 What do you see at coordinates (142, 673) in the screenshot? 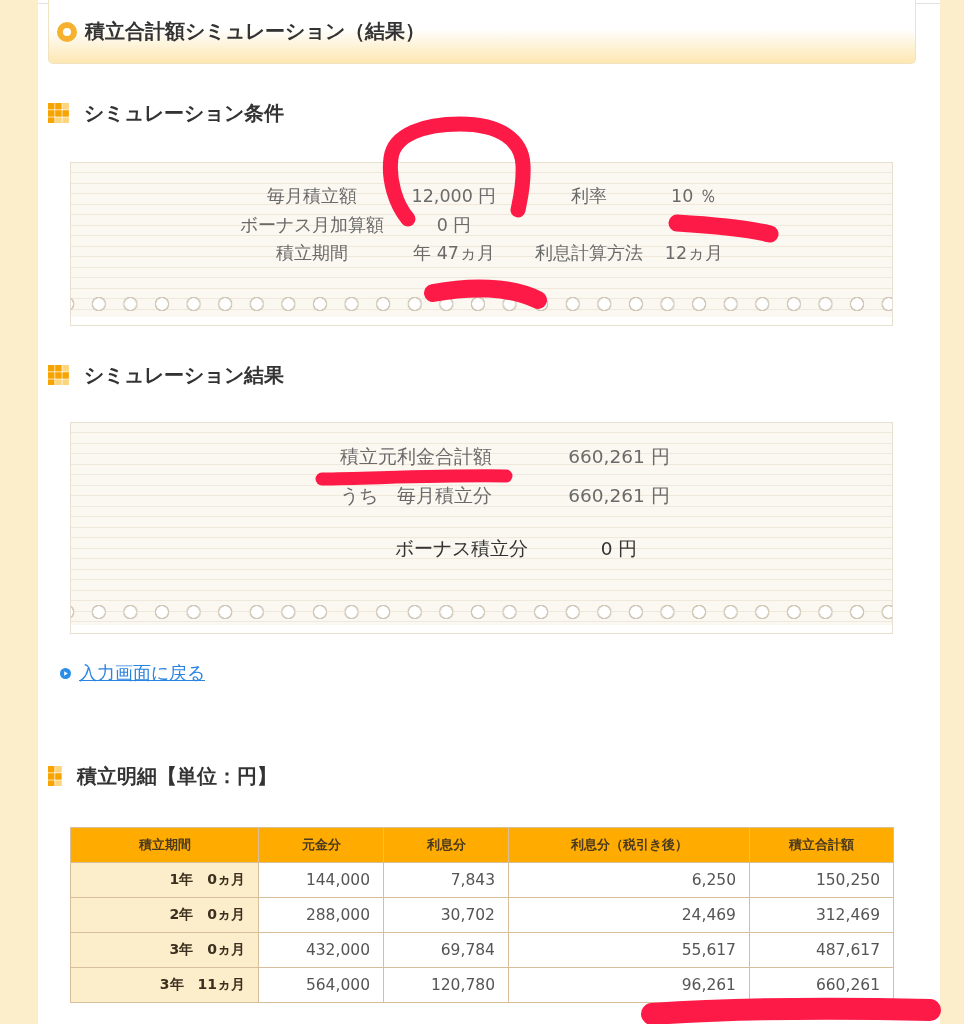
I see `back-link: 入力画面に戻る` at bounding box center [142, 673].